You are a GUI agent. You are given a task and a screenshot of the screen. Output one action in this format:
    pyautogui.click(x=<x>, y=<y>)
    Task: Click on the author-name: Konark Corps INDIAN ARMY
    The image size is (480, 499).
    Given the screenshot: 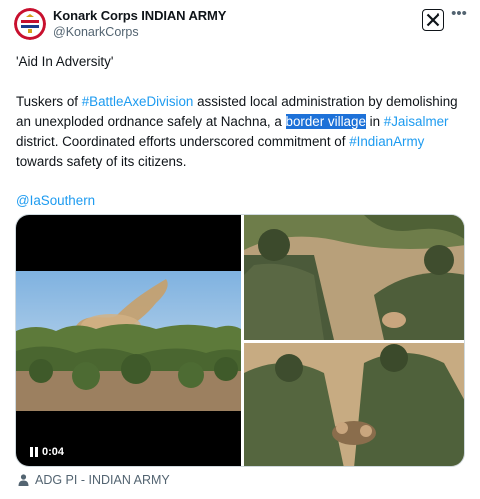 What is the action you would take?
    pyautogui.click(x=139, y=15)
    